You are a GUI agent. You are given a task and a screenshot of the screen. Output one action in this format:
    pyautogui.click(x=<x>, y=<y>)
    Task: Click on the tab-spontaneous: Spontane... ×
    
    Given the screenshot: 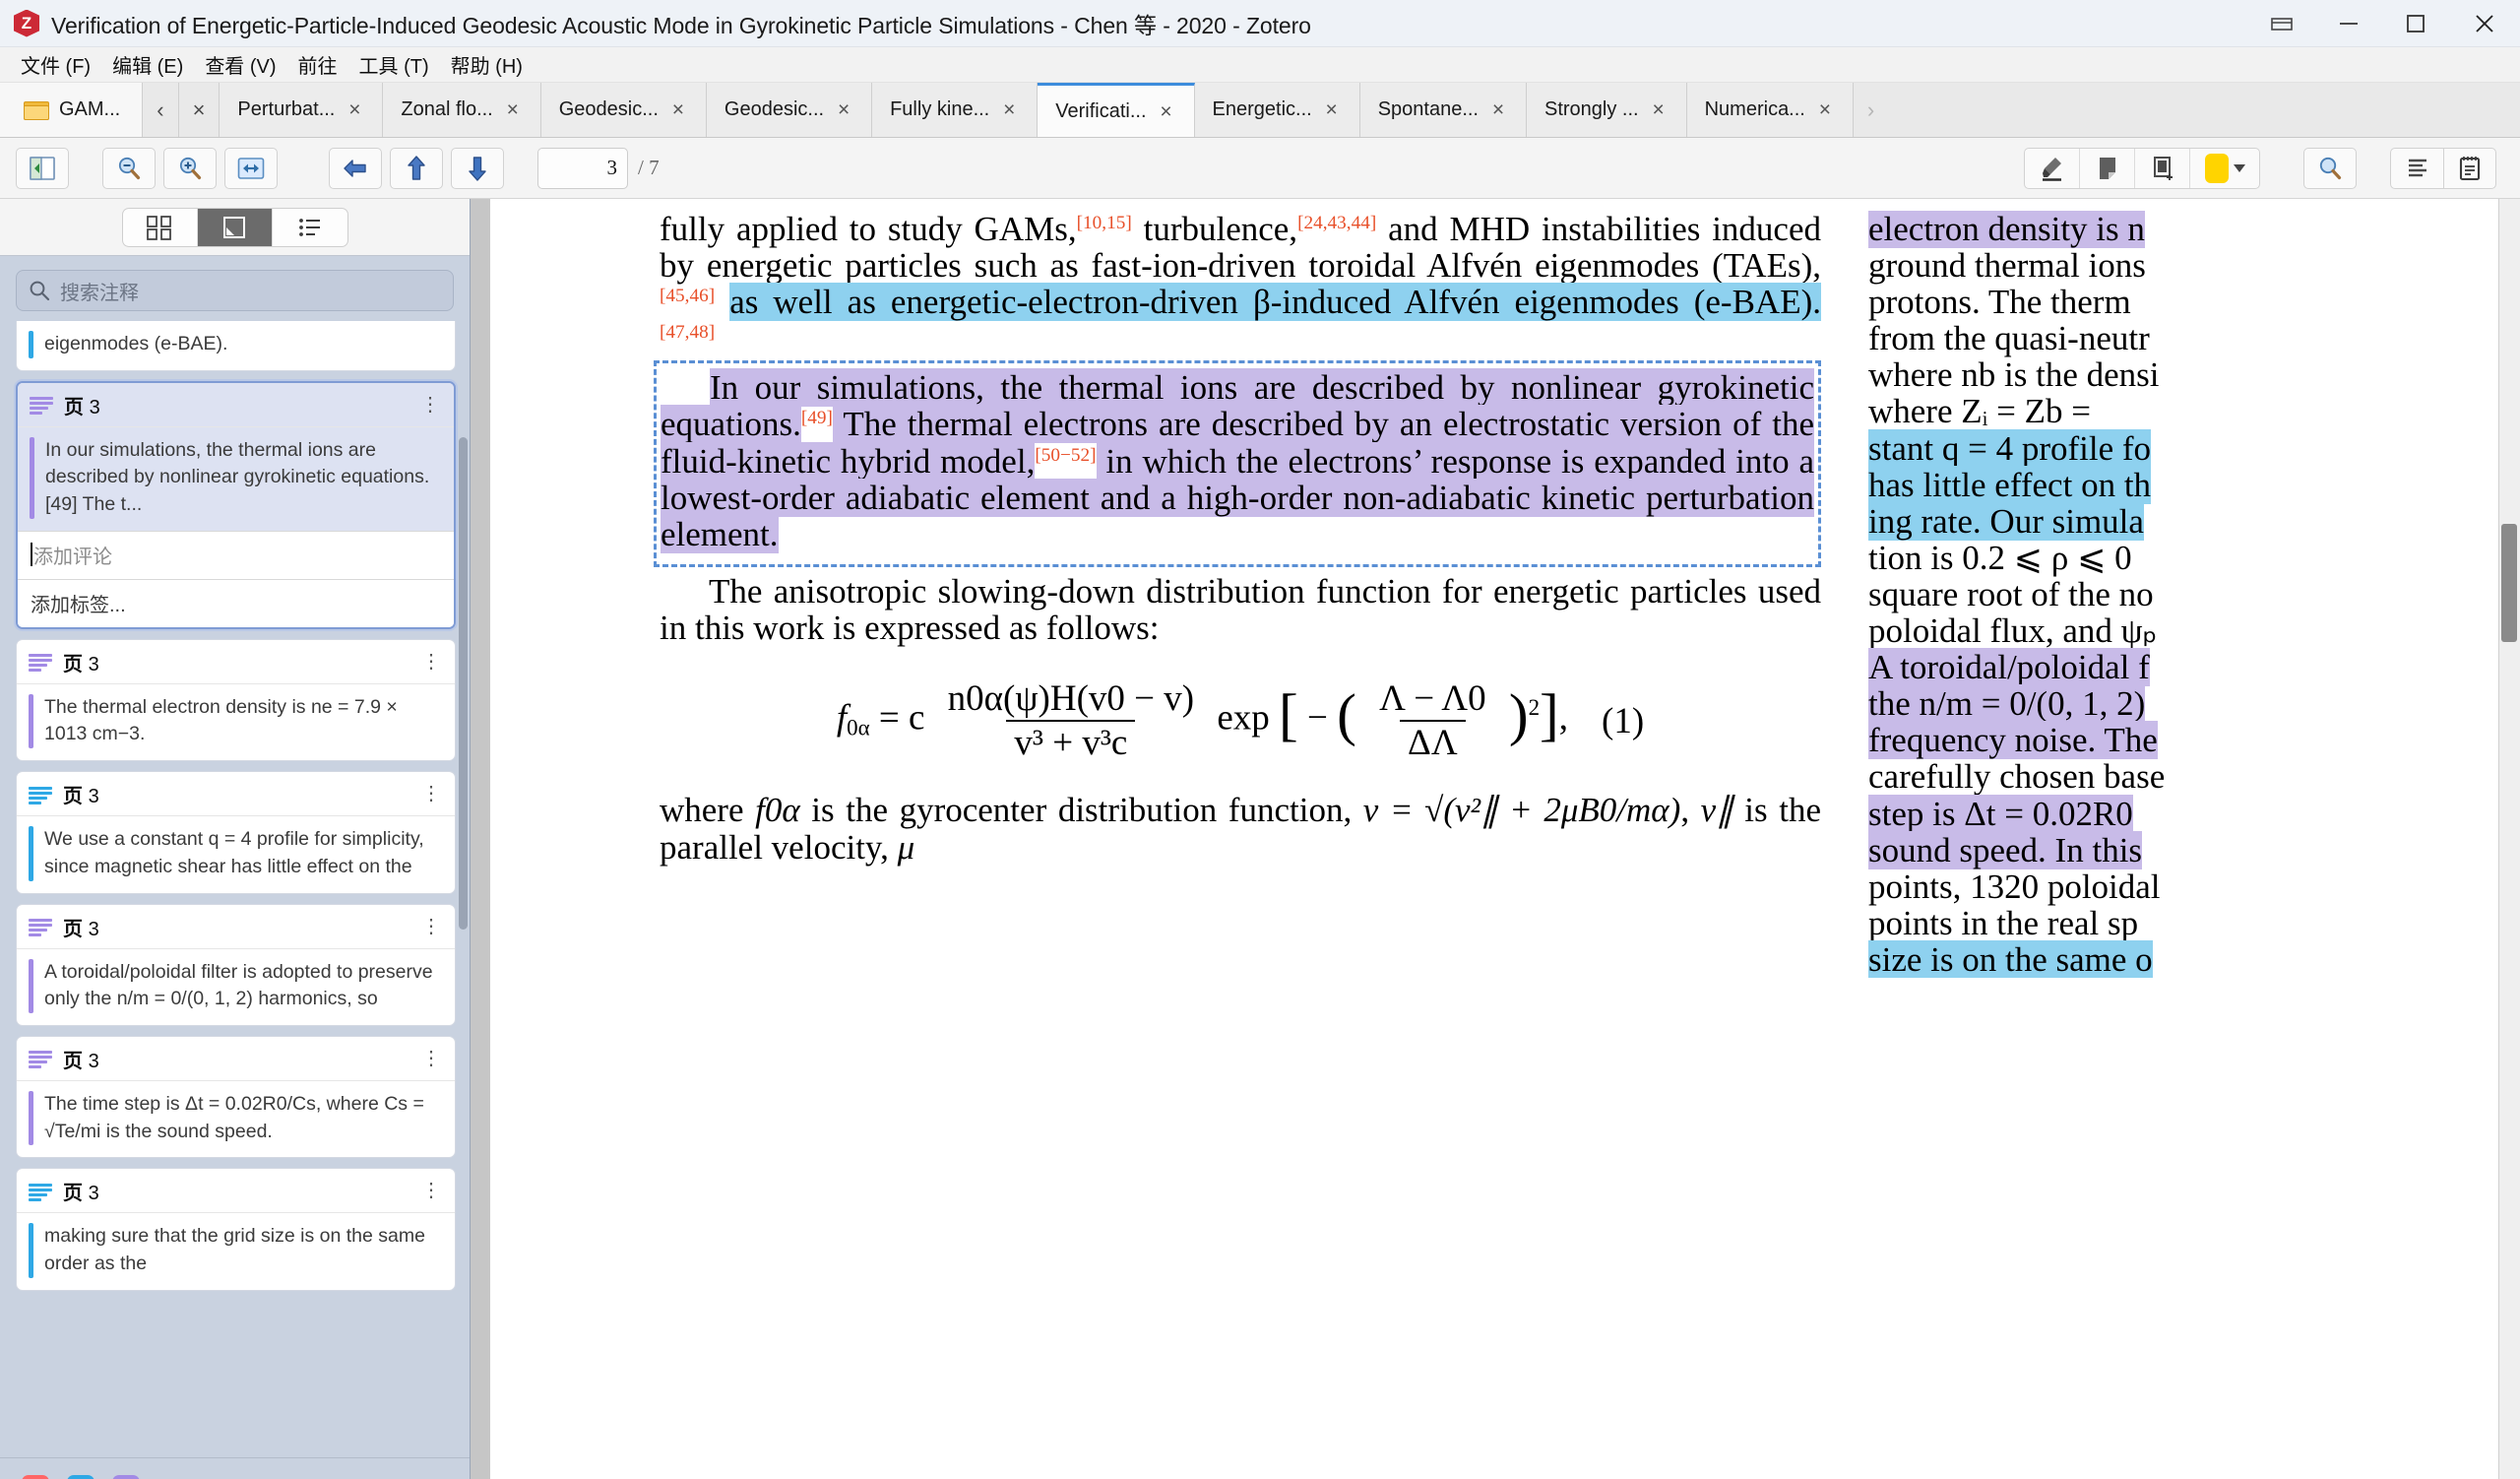 What is the action you would take?
    pyautogui.click(x=1443, y=110)
    